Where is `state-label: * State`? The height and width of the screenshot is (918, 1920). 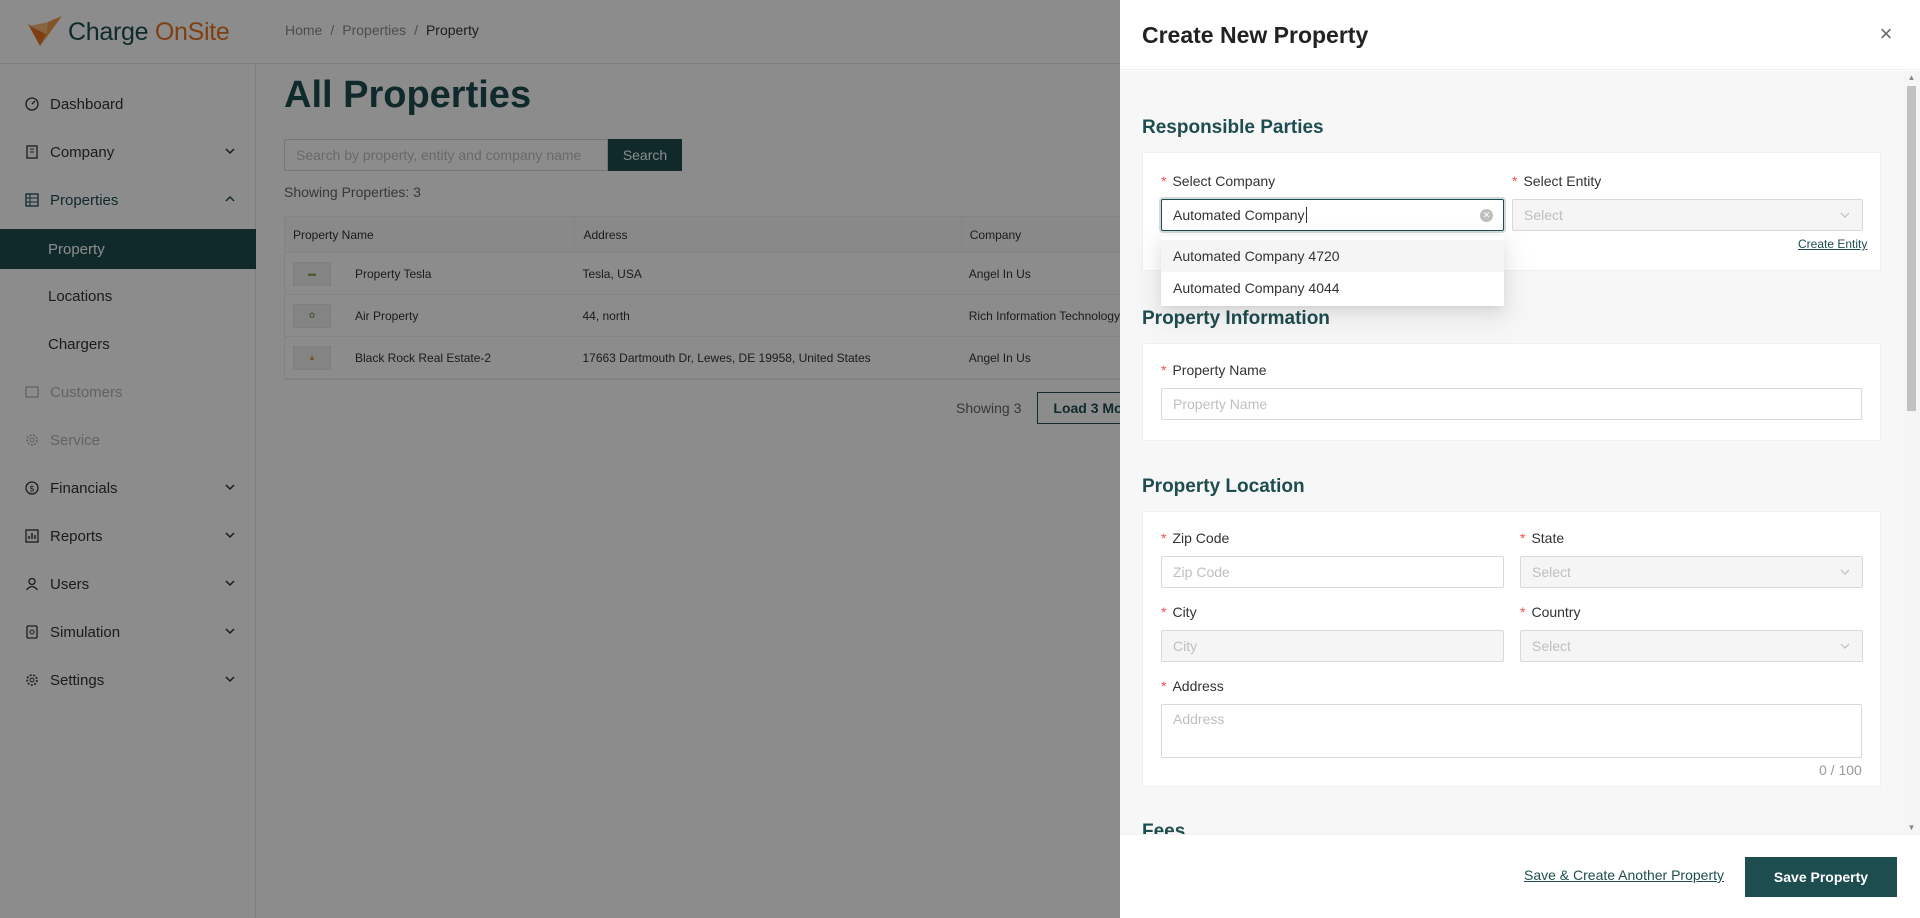 state-label: * State is located at coordinates (1542, 538).